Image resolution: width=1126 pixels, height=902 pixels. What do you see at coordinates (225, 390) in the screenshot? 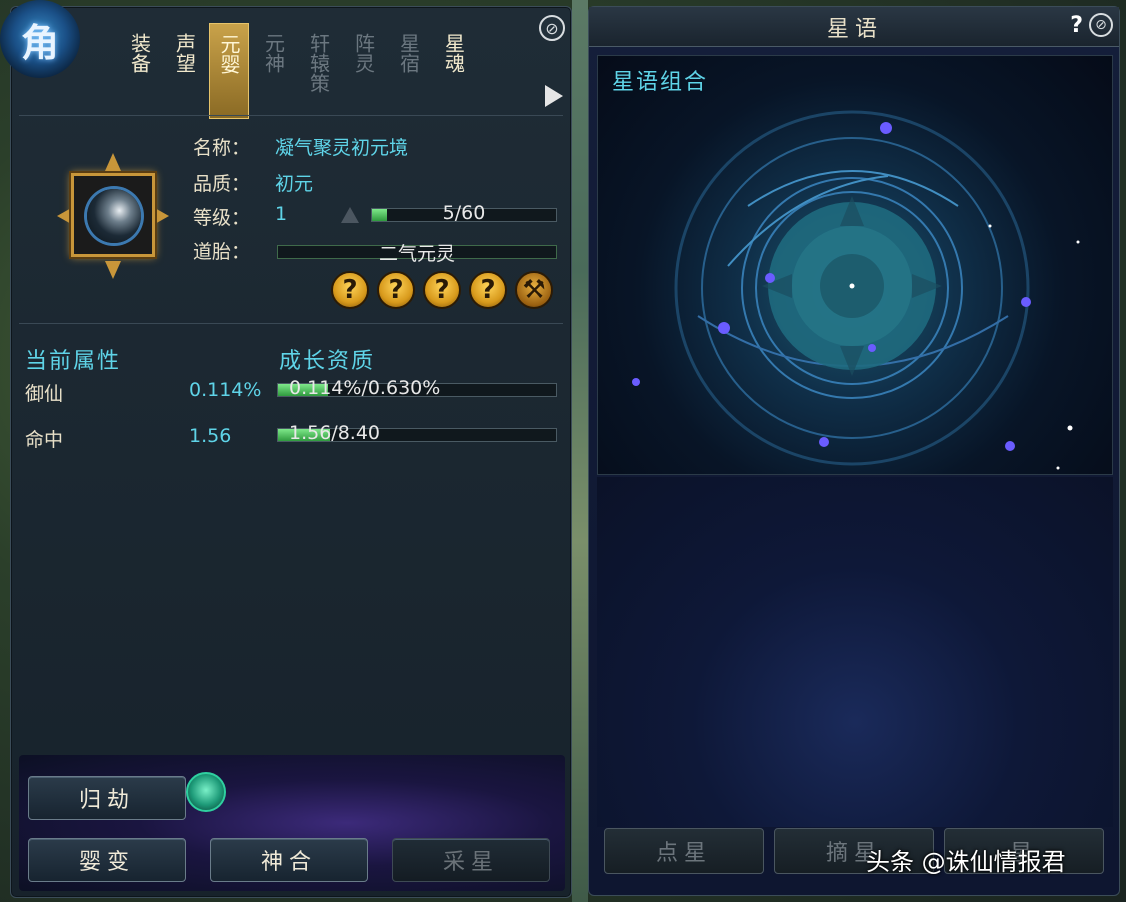
I see `attr-value: 0.114%` at bounding box center [225, 390].